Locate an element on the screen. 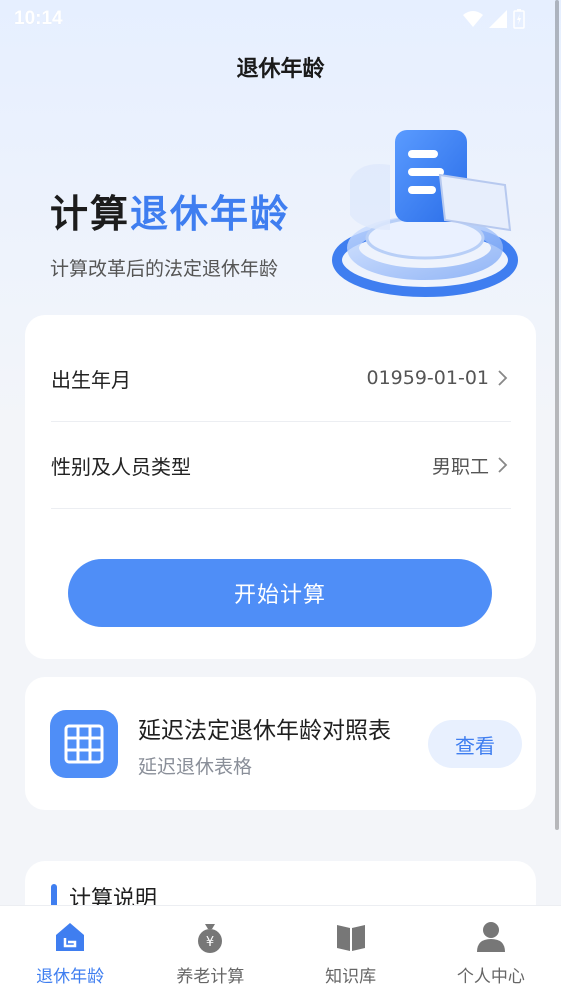 Image resolution: width=561 pixels, height=1000 pixels. scrollbar is located at coordinates (557, 415).